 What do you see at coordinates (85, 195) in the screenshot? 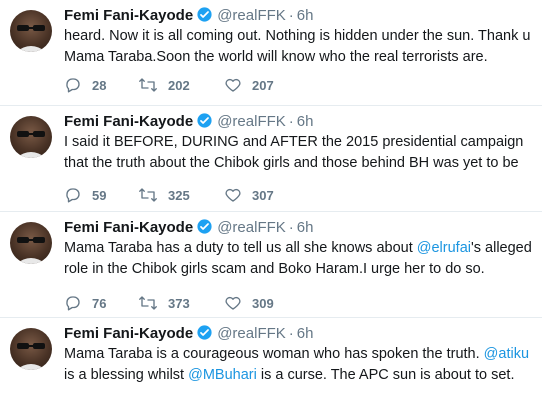
I see `reply-button: 59` at bounding box center [85, 195].